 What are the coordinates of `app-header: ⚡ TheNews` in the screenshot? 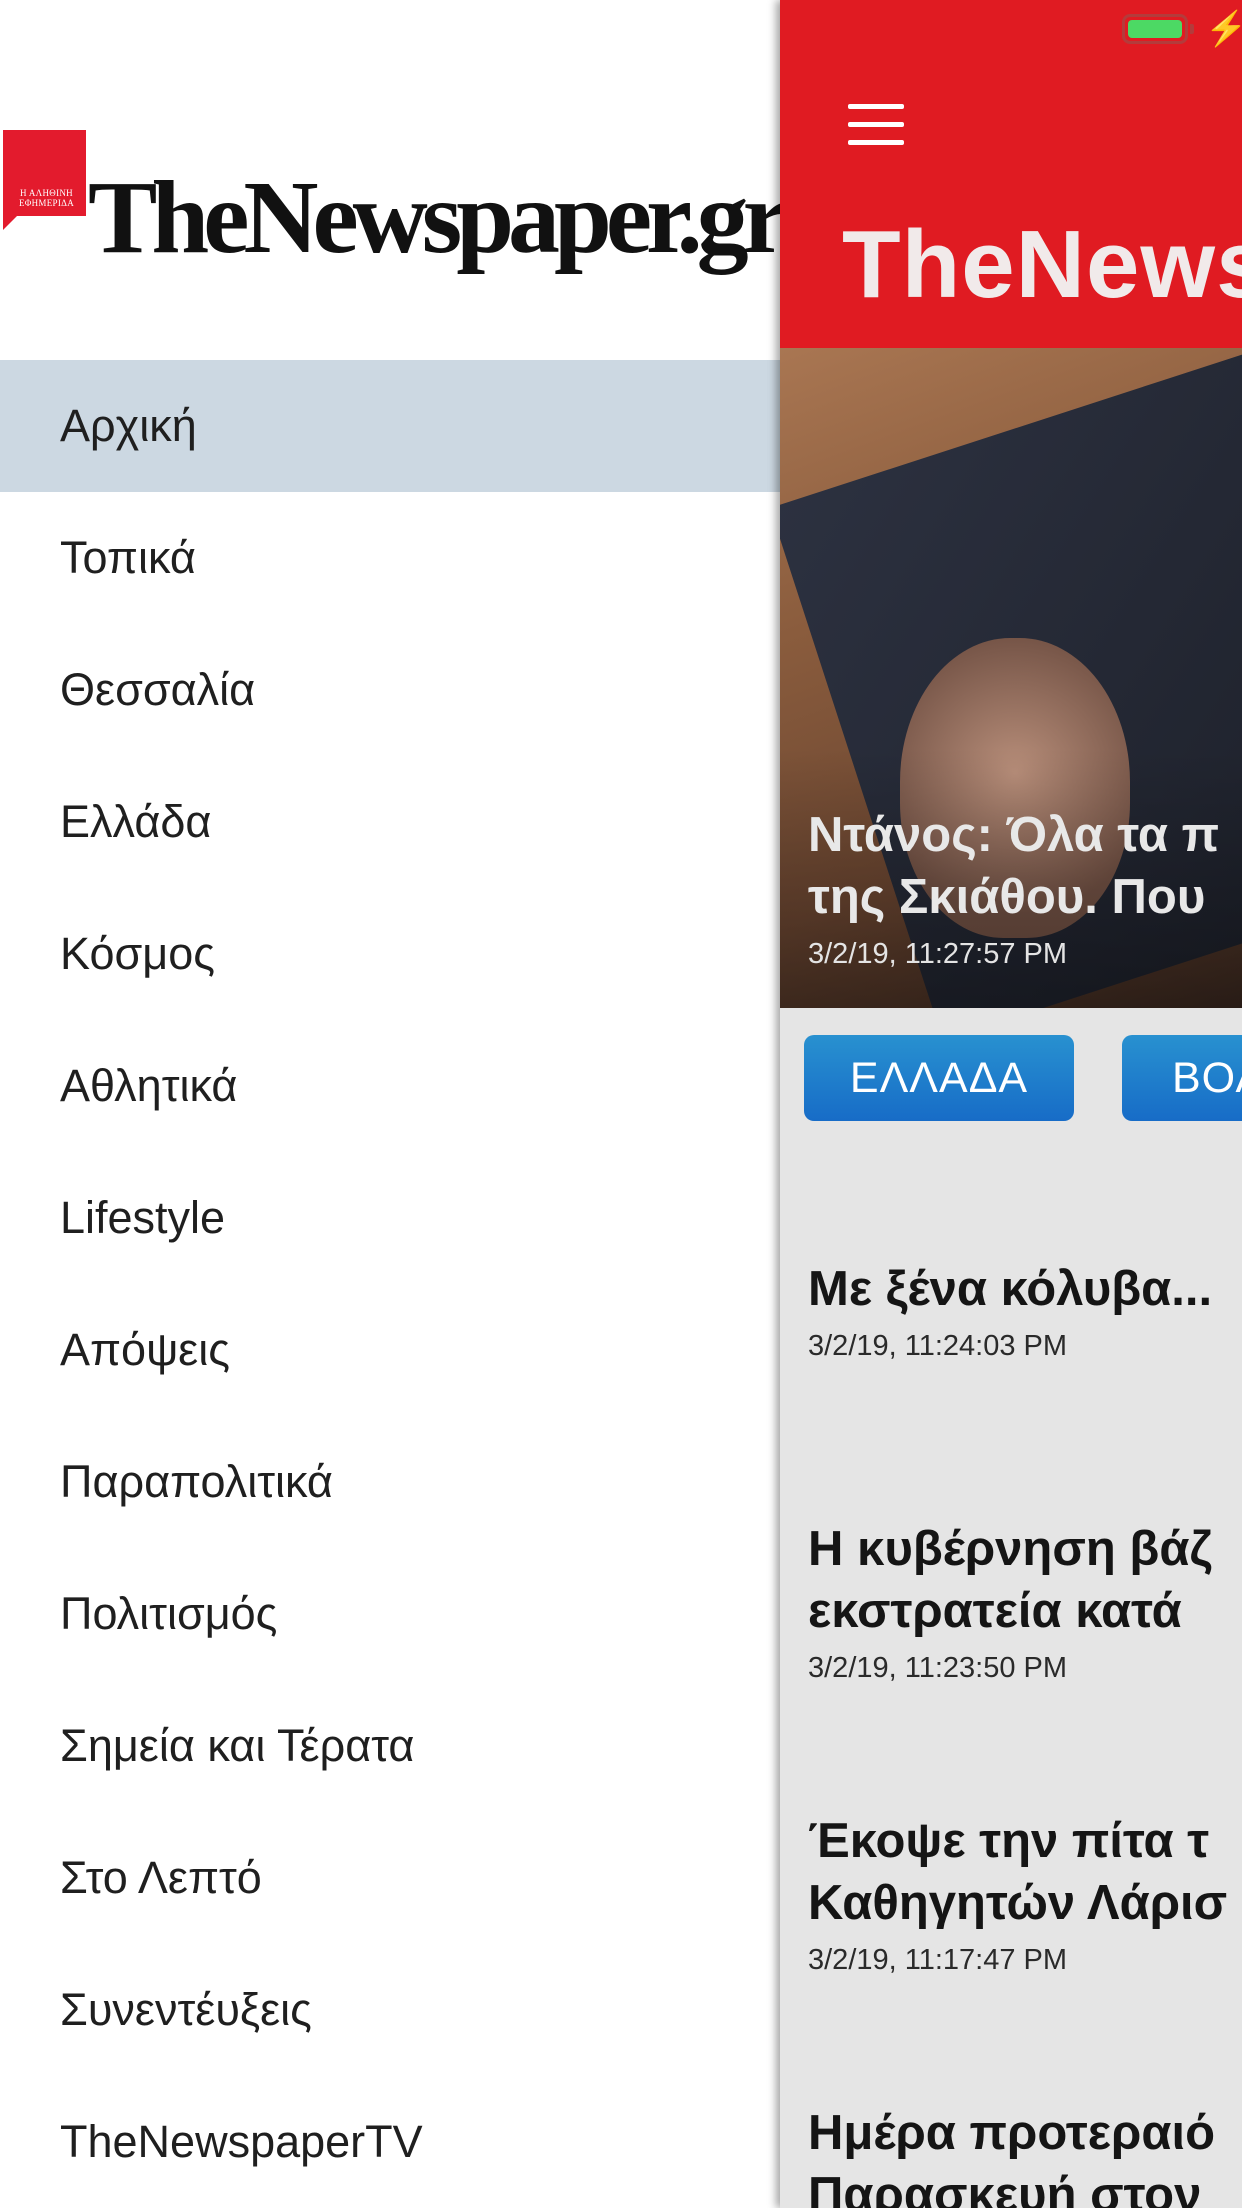 It's located at (1011, 174).